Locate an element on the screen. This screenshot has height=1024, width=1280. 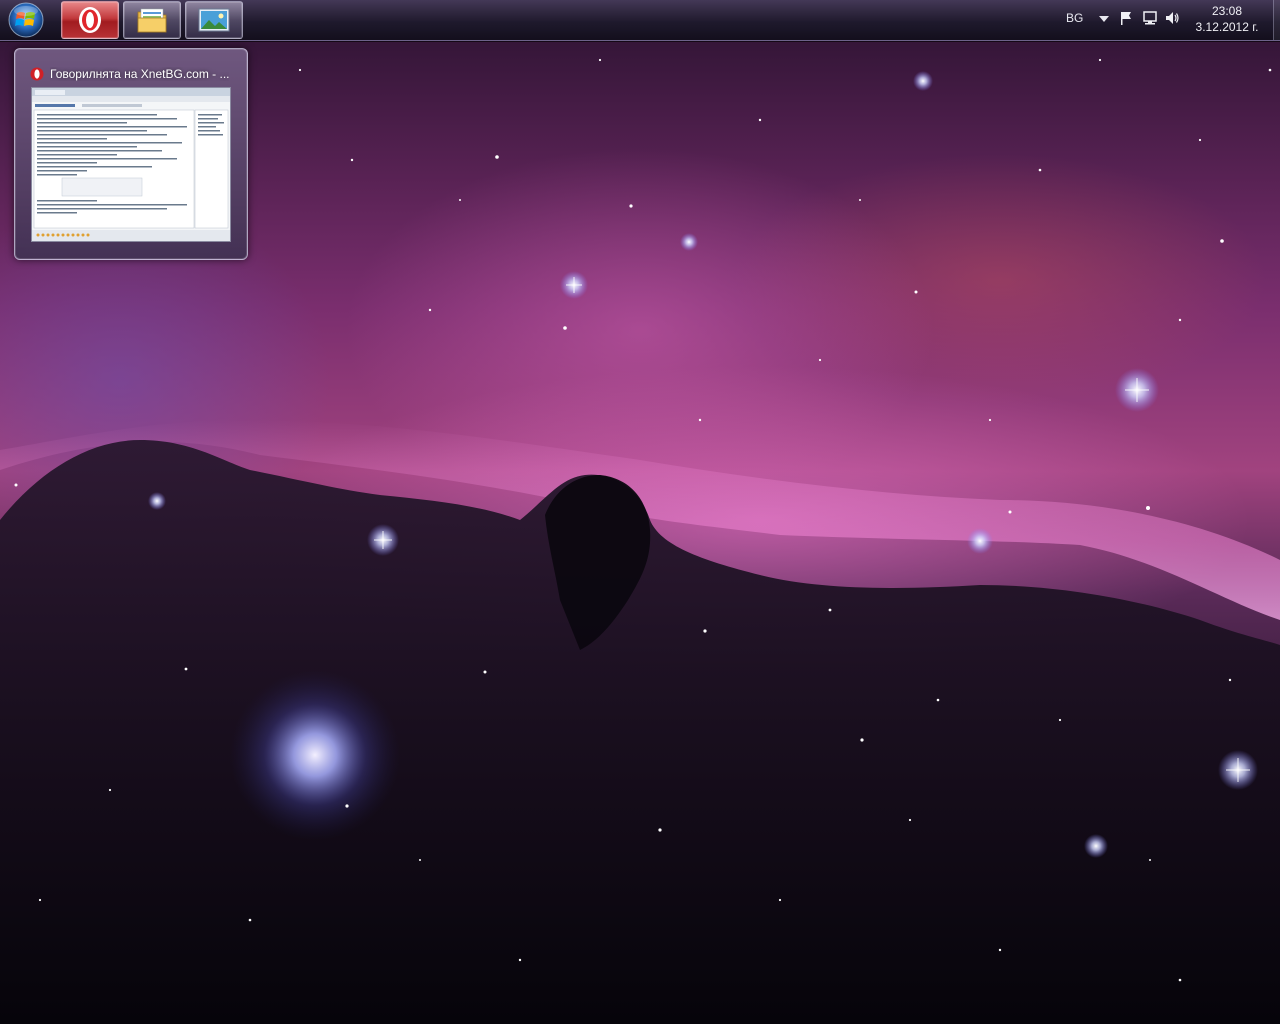
clock-date: 3.12.2012 г. is located at coordinates (1227, 27).